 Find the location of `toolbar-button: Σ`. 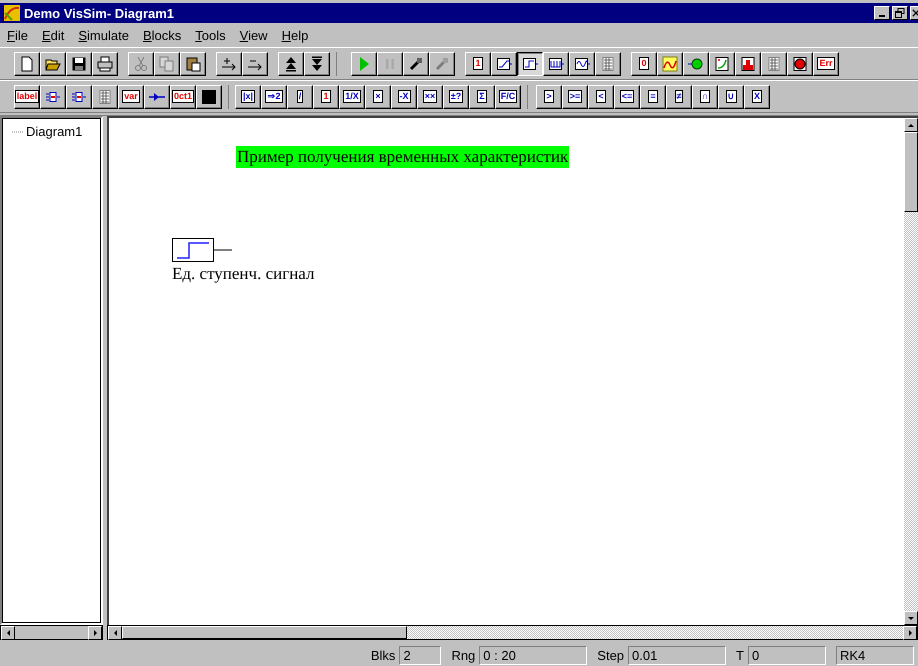

toolbar-button: Σ is located at coordinates (482, 96).